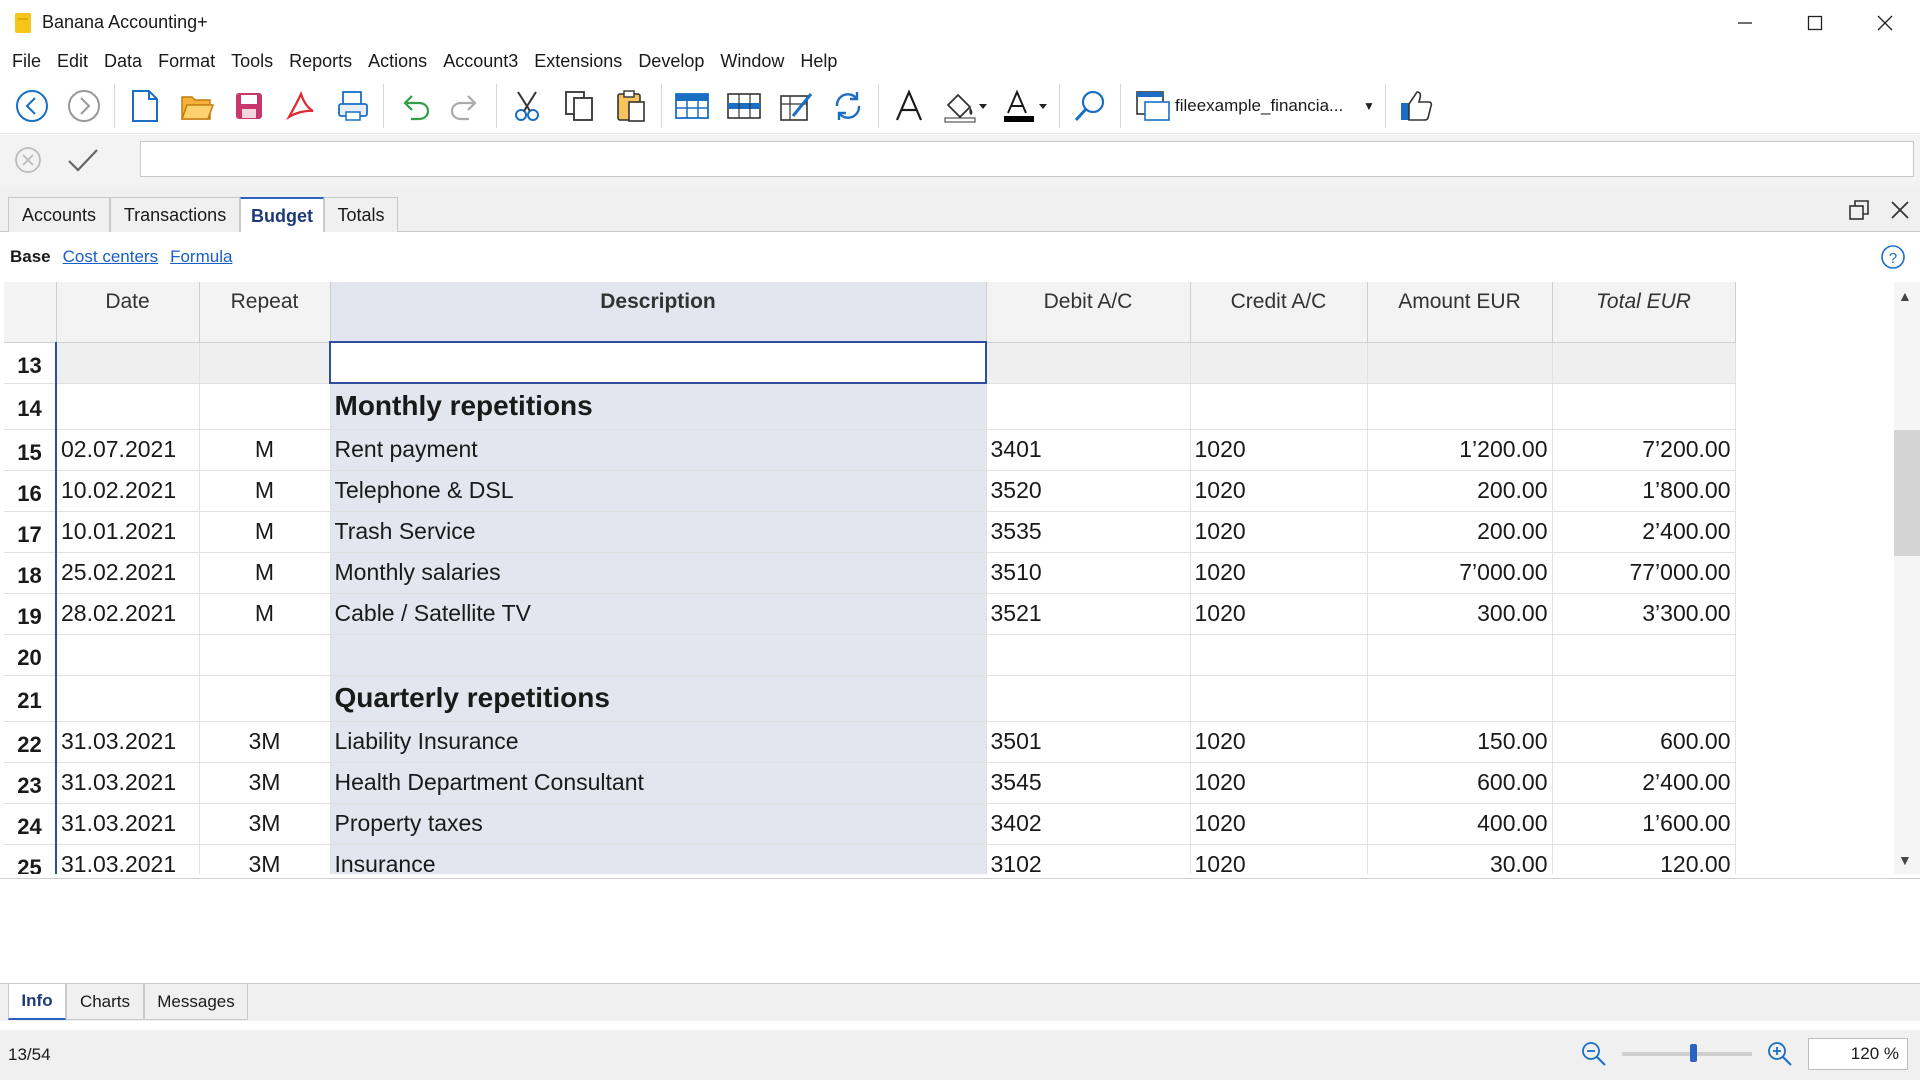  Describe the element at coordinates (30, 257) in the screenshot. I see `view-base: Base` at that location.